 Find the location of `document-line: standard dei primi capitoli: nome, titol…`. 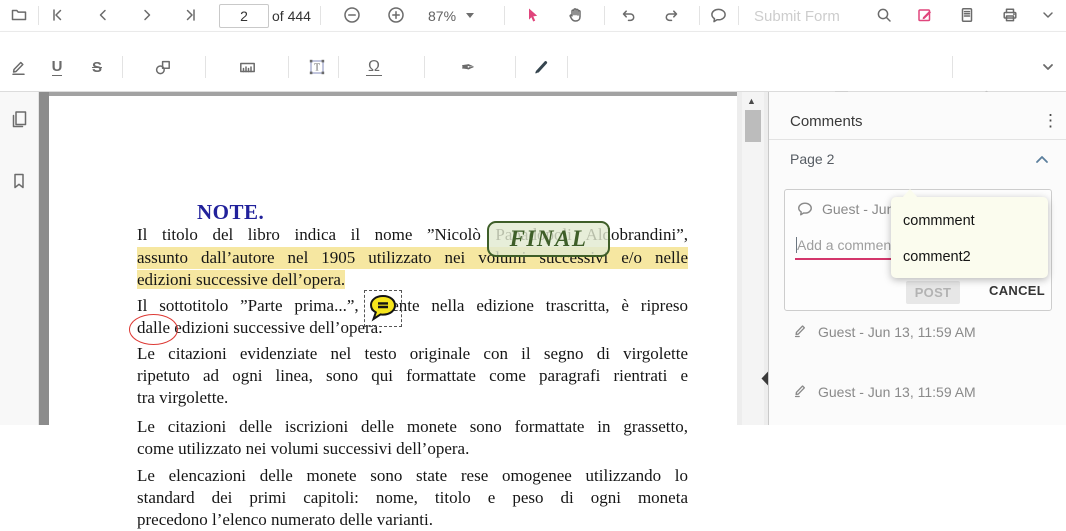

document-line: standard dei primi capitoli: nome, titol… is located at coordinates (412, 497).